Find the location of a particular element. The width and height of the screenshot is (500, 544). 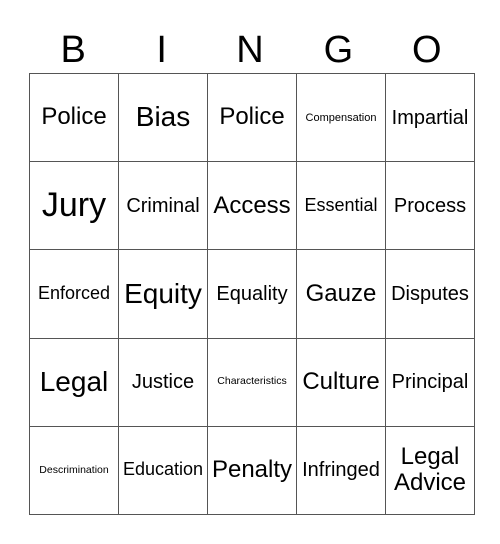

bingo-cell: Penalty is located at coordinates (252, 470).